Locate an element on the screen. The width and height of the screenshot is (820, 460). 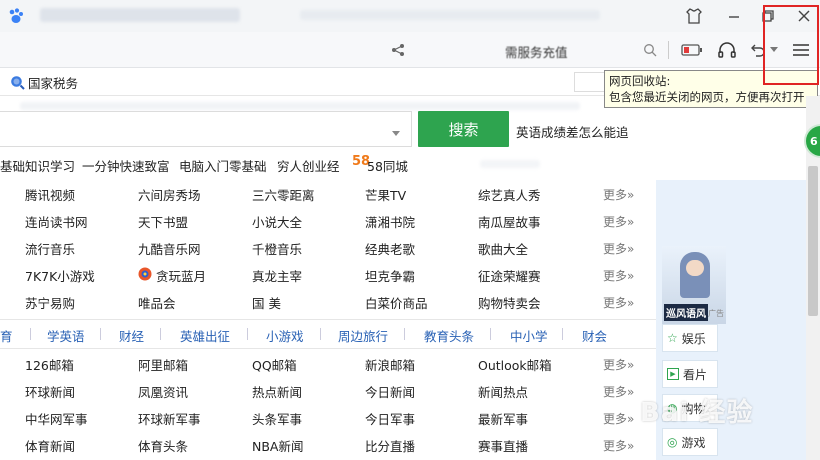
site-link: 阿里邮箱 is located at coordinates (163, 364).